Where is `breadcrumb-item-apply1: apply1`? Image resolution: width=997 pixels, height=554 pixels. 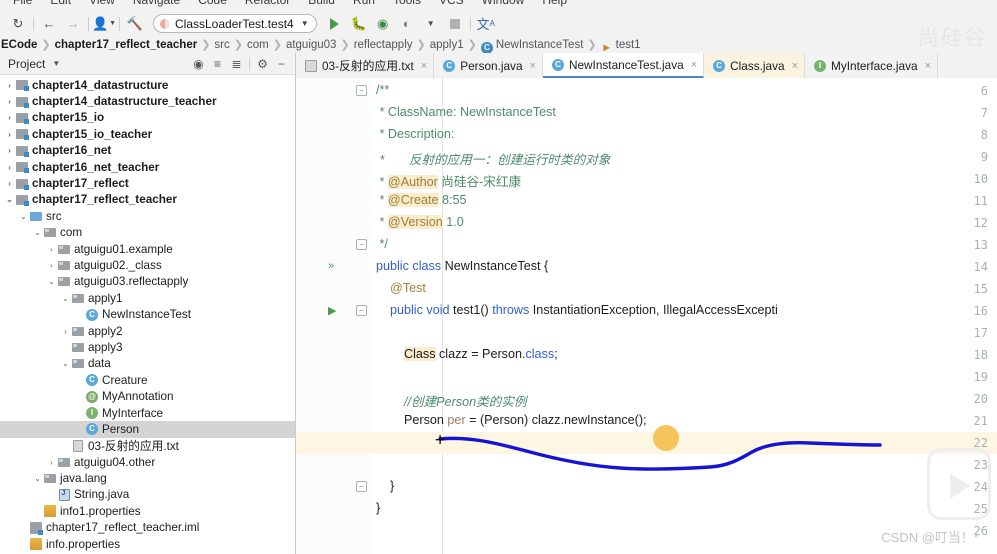
breadcrumb-item-apply1: apply1 is located at coordinates (447, 44).